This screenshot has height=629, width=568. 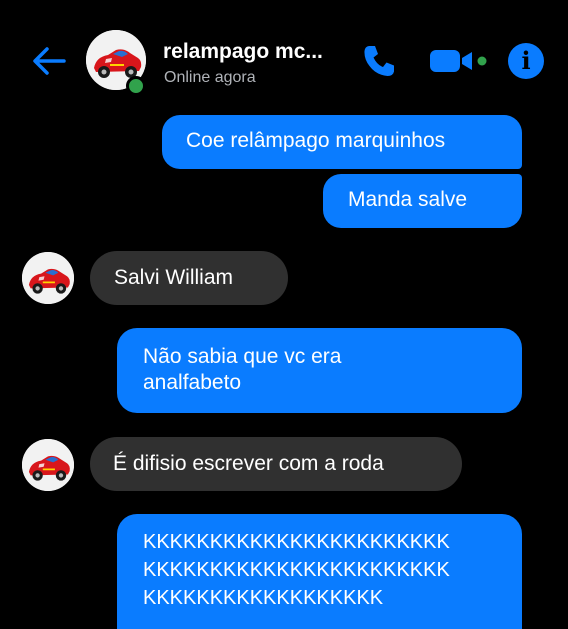 What do you see at coordinates (242, 356) in the screenshot?
I see `message-line: Não sabia que vc era` at bounding box center [242, 356].